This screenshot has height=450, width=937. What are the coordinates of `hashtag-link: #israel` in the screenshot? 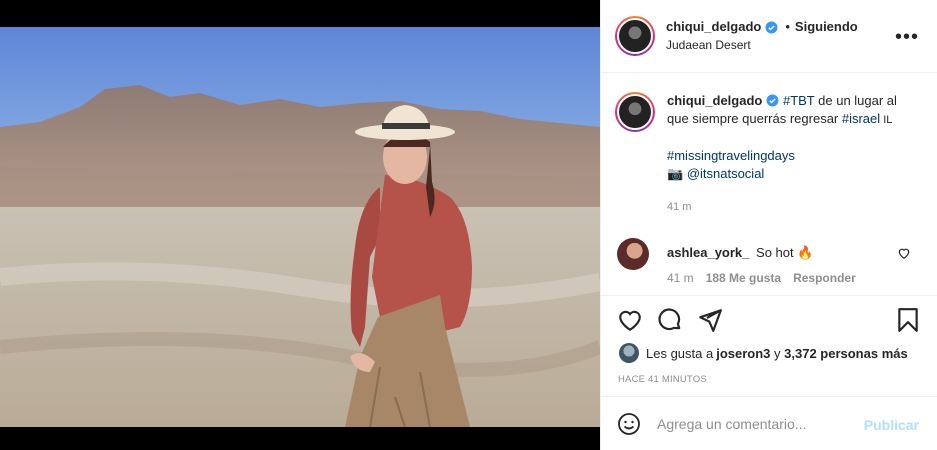 It's located at (861, 118).